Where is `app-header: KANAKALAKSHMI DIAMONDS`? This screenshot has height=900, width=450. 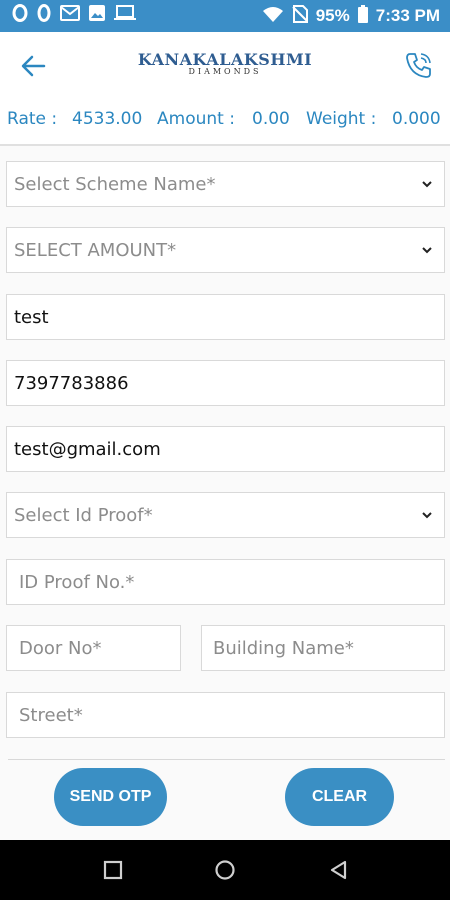 app-header: KANAKALAKSHMI DIAMONDS is located at coordinates (225, 65).